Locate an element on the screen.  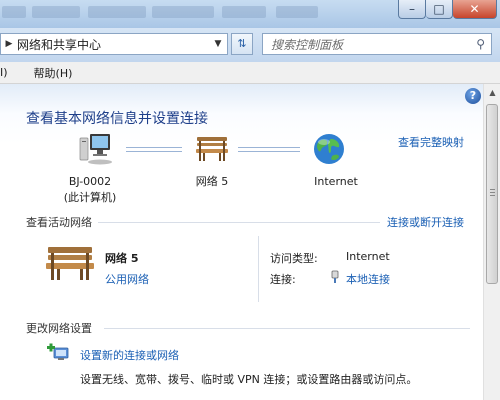
access-type-value: Internet is located at coordinates (368, 256).